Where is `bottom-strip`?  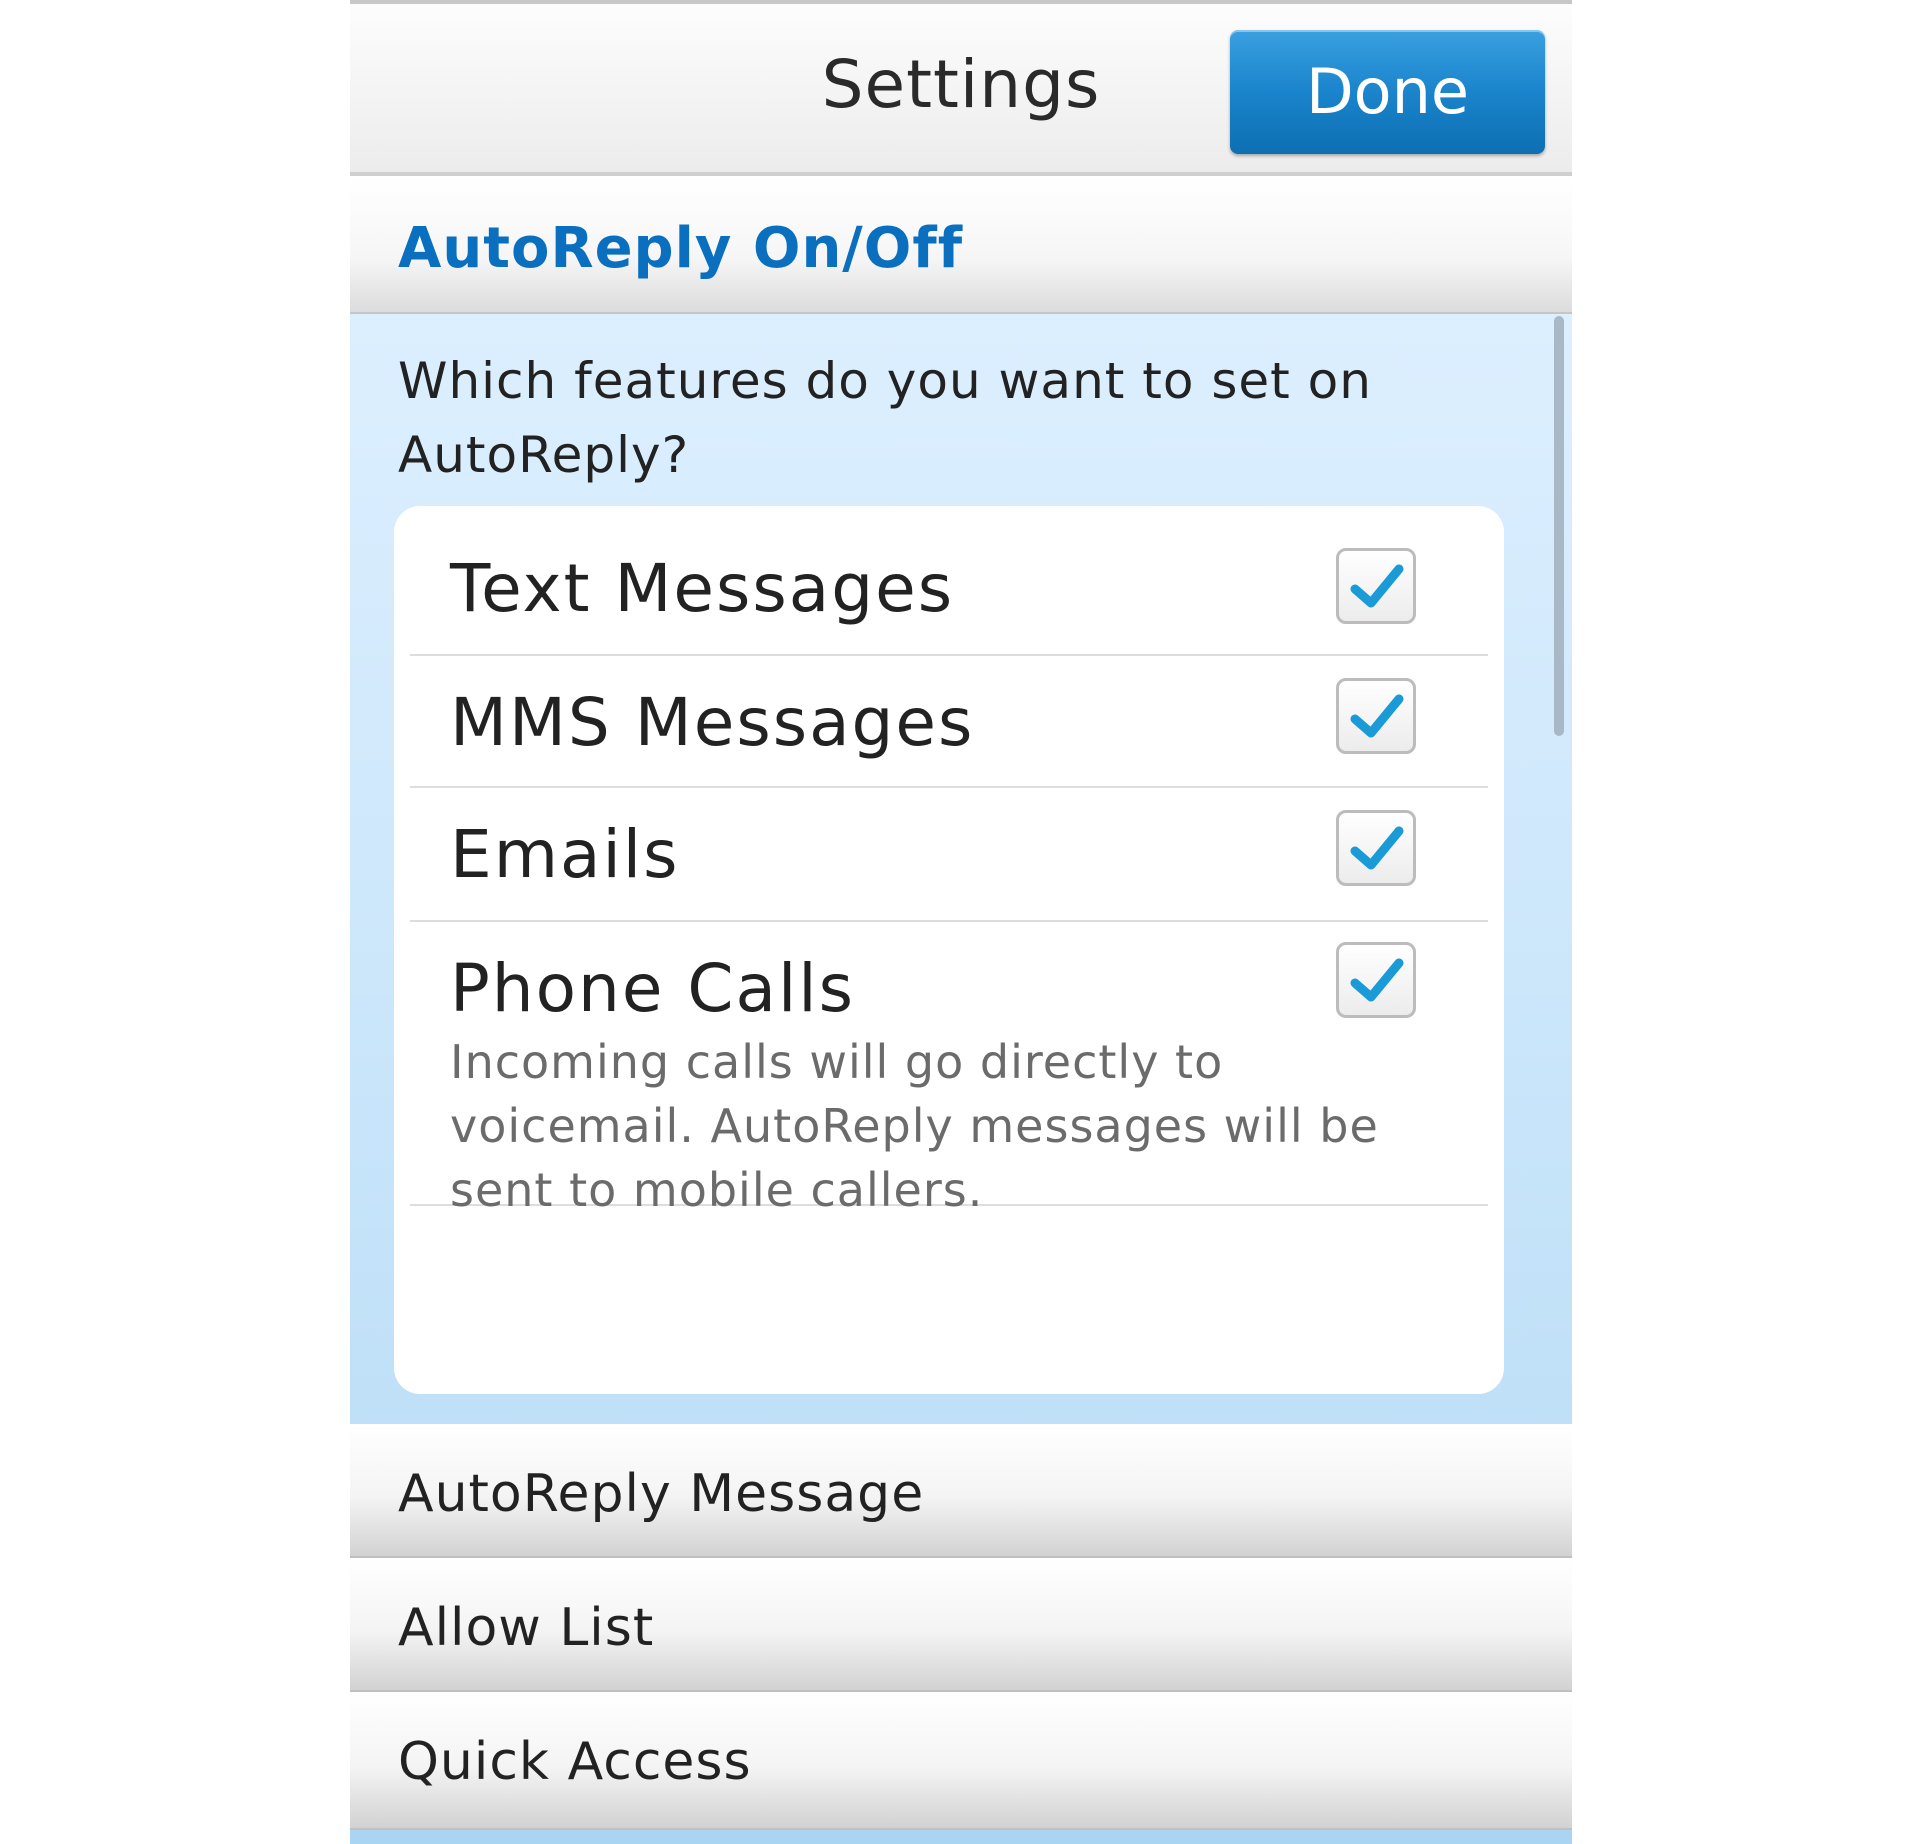
bottom-strip is located at coordinates (961, 1837).